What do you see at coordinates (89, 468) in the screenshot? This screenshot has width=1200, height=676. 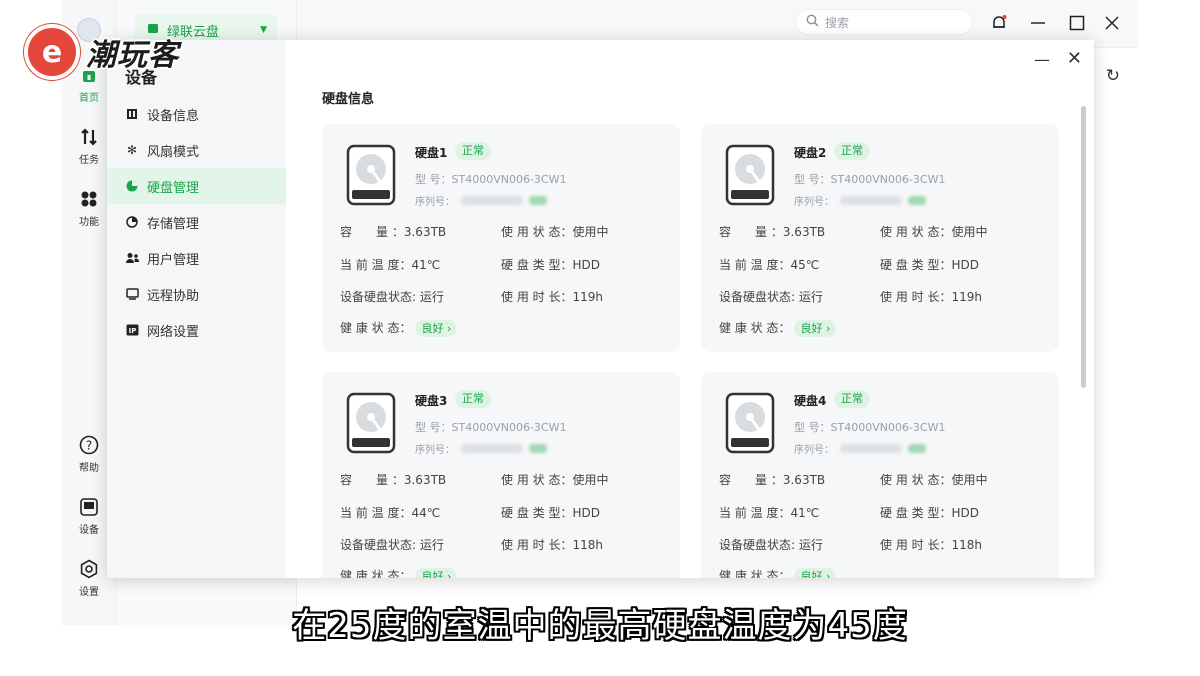 I see `rail-label: 帮助` at bounding box center [89, 468].